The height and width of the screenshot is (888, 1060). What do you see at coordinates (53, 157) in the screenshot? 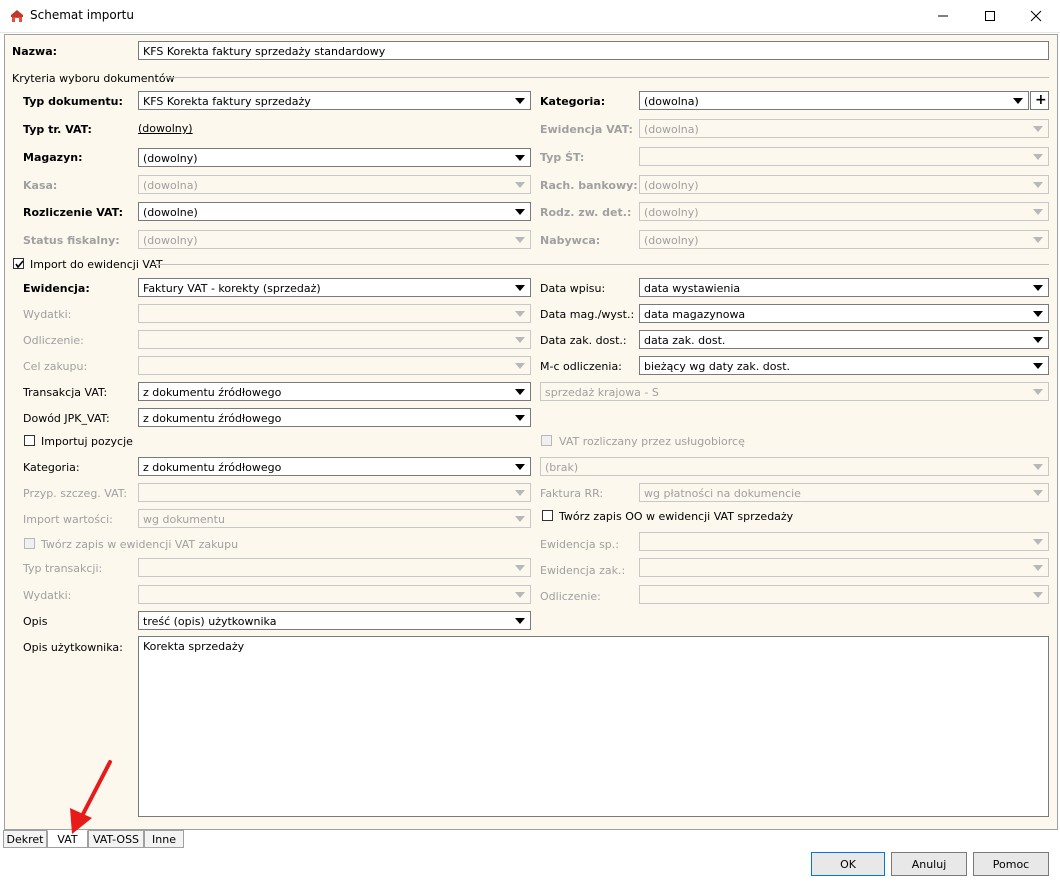
I see `magazyn-label: Magazyn:` at bounding box center [53, 157].